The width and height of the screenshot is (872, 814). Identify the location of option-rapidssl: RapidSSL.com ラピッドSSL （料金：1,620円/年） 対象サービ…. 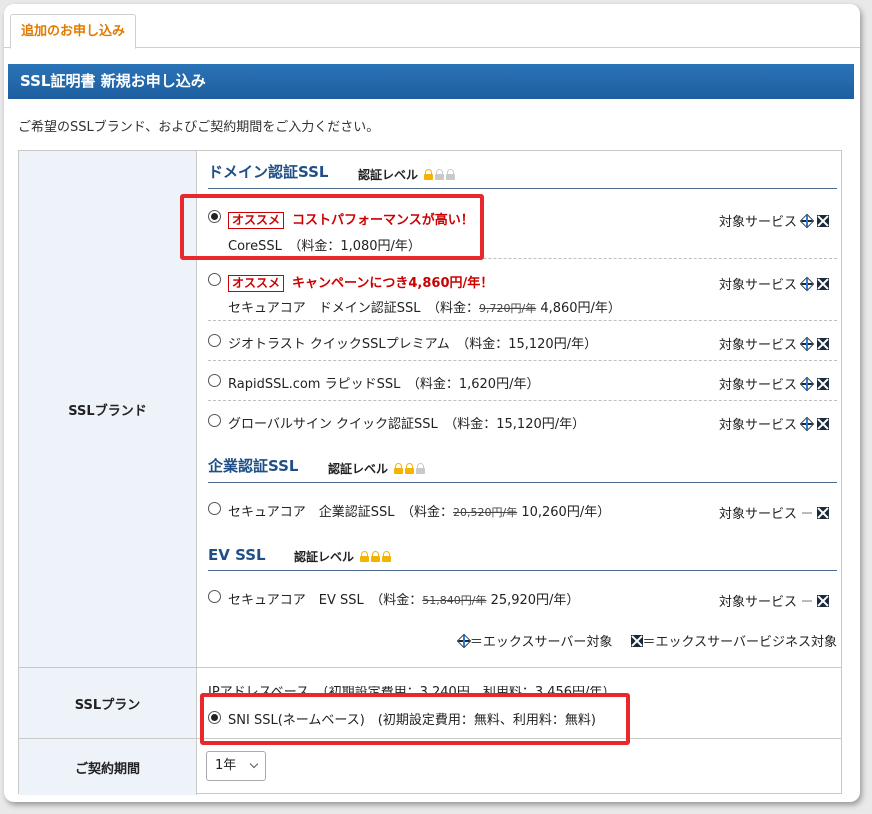
(522, 381).